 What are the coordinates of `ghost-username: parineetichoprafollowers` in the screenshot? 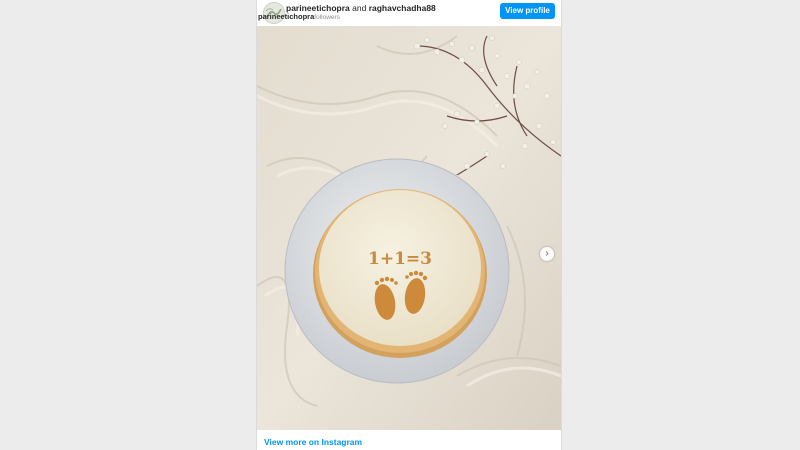 It's located at (299, 16).